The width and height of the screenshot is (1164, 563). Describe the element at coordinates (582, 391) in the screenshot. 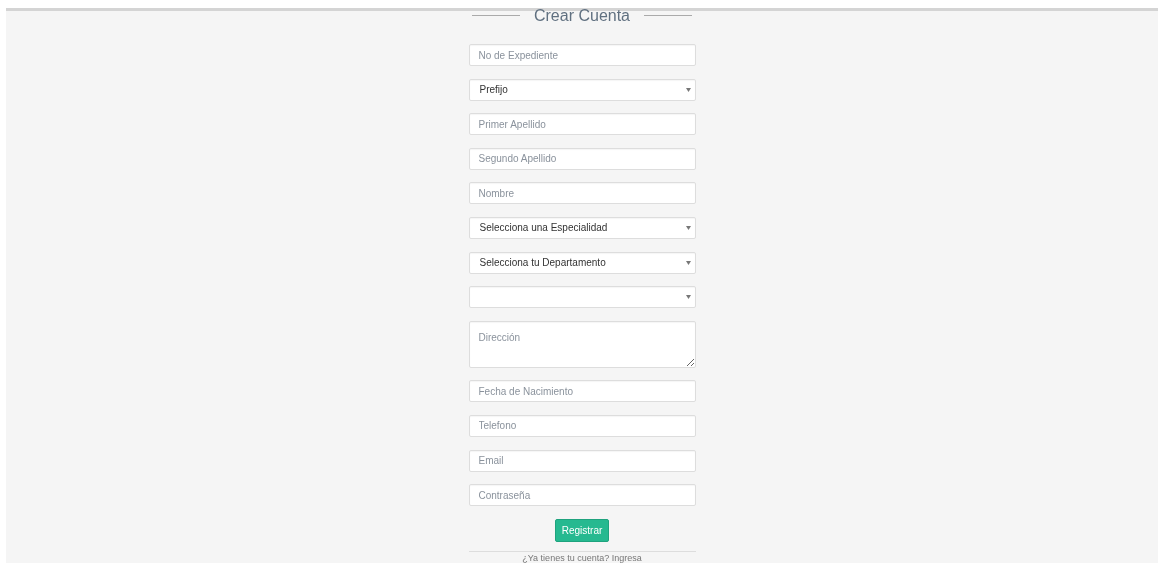

I see `input-field: Fecha de Nacimiento` at that location.